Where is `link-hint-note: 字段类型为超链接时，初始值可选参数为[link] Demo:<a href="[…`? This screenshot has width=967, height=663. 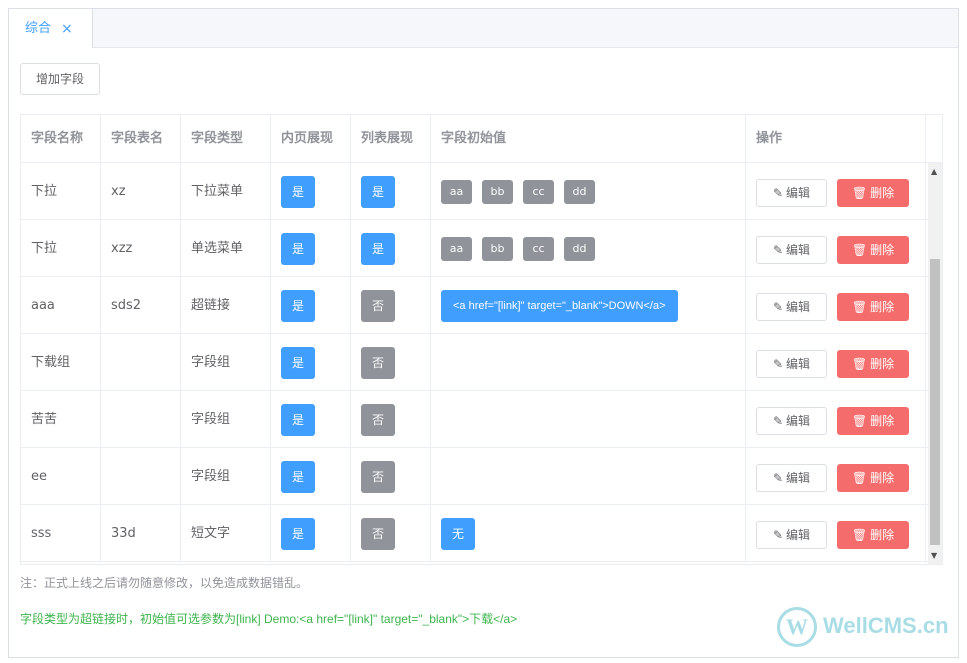 link-hint-note: 字段类型为超链接时，初始值可选参数为[link] Demo:<a href="[… is located at coordinates (269, 619).